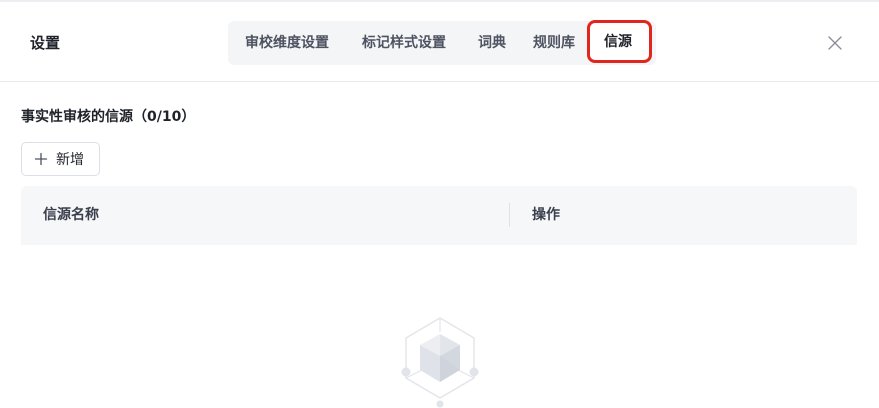 The height and width of the screenshot is (408, 879). What do you see at coordinates (404, 43) in the screenshot?
I see `tab-mark-style: 标记样式设置` at bounding box center [404, 43].